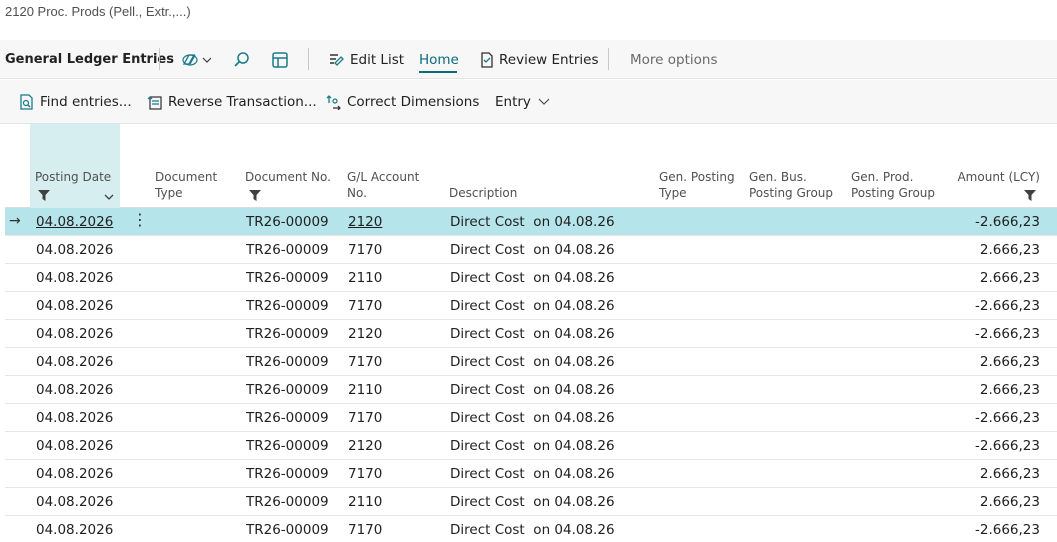  I want to click on document-icon, so click(487, 60).